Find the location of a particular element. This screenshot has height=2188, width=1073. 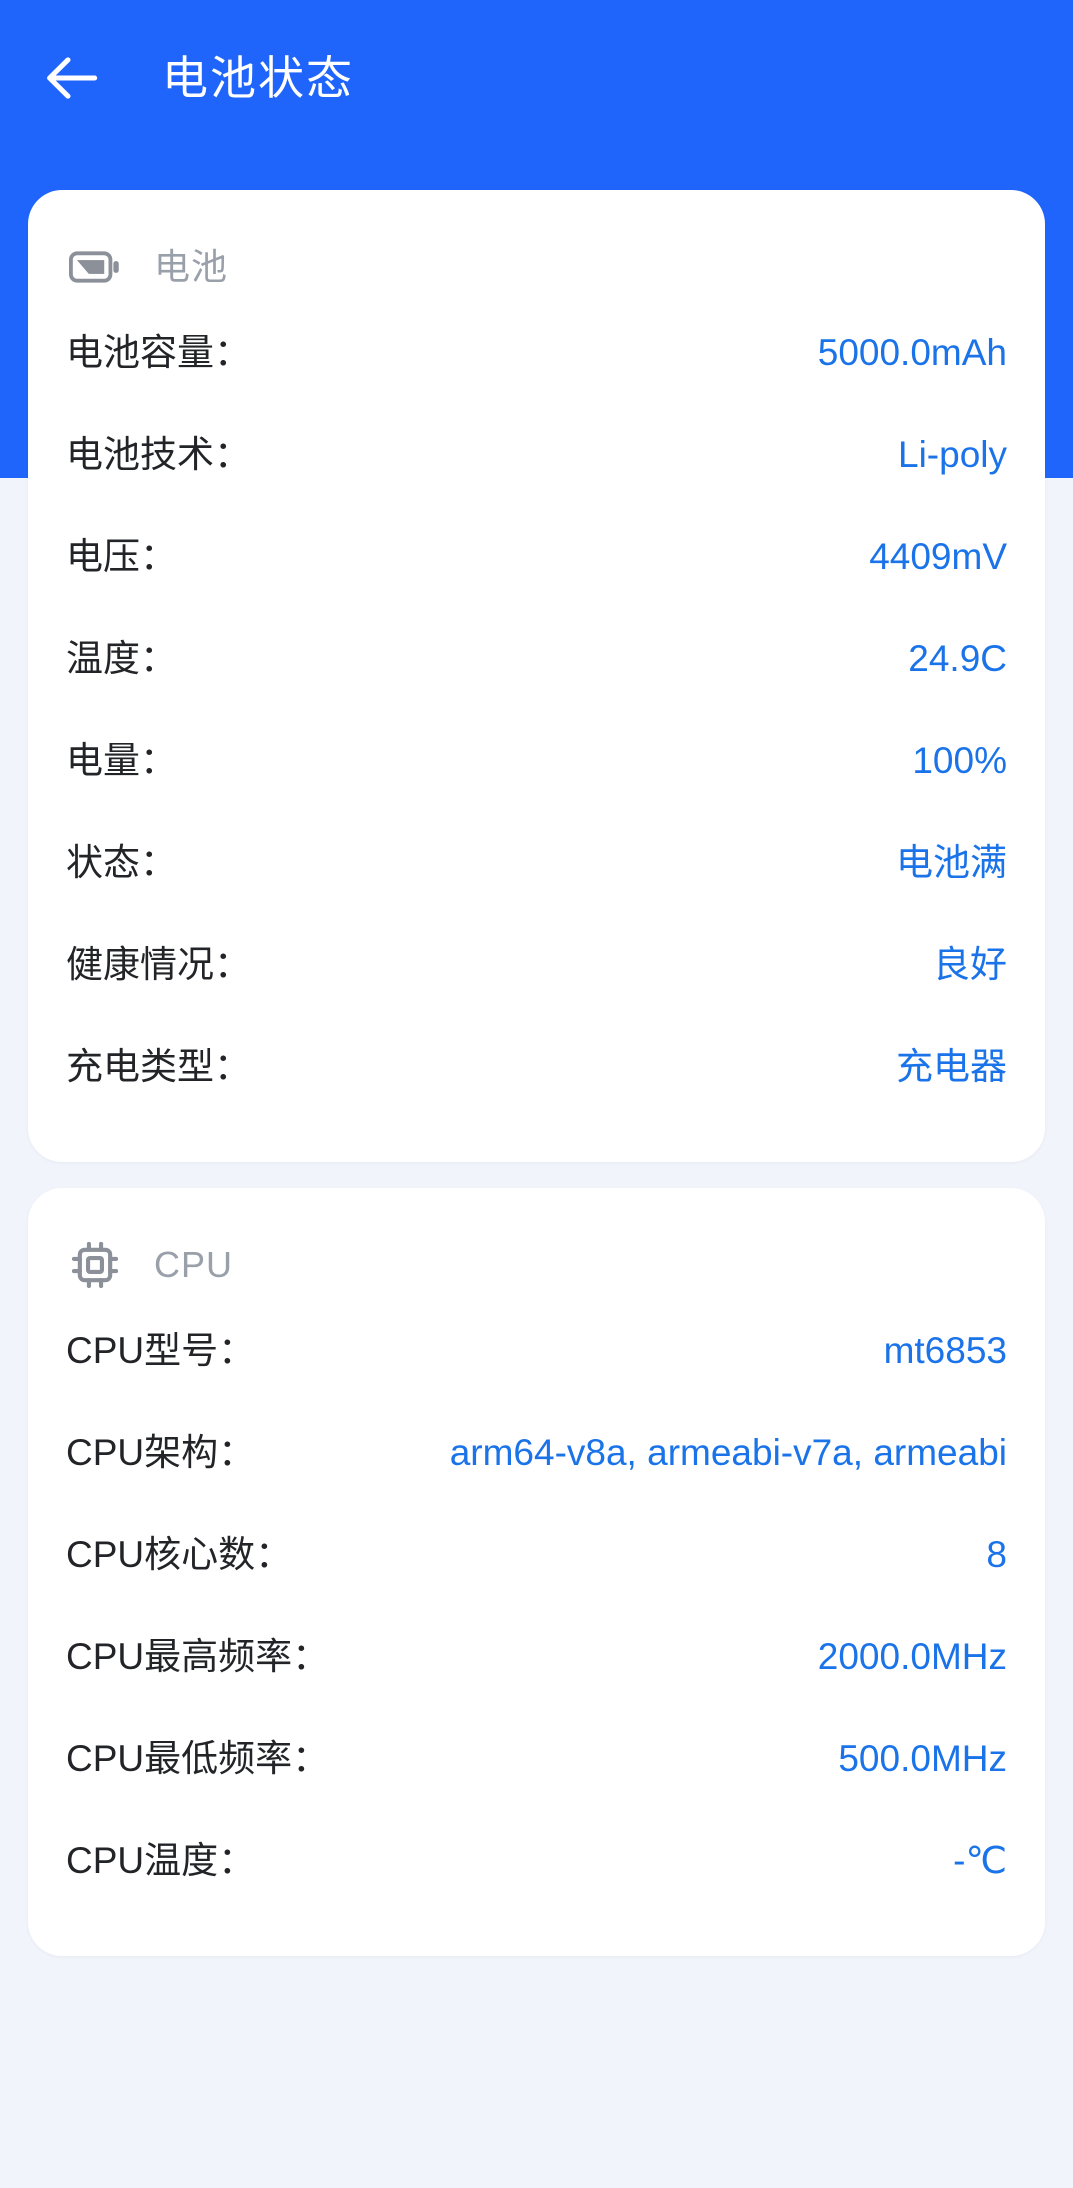

table-row-battery-technology: 电池技术： Li-poly is located at coordinates (536, 475).